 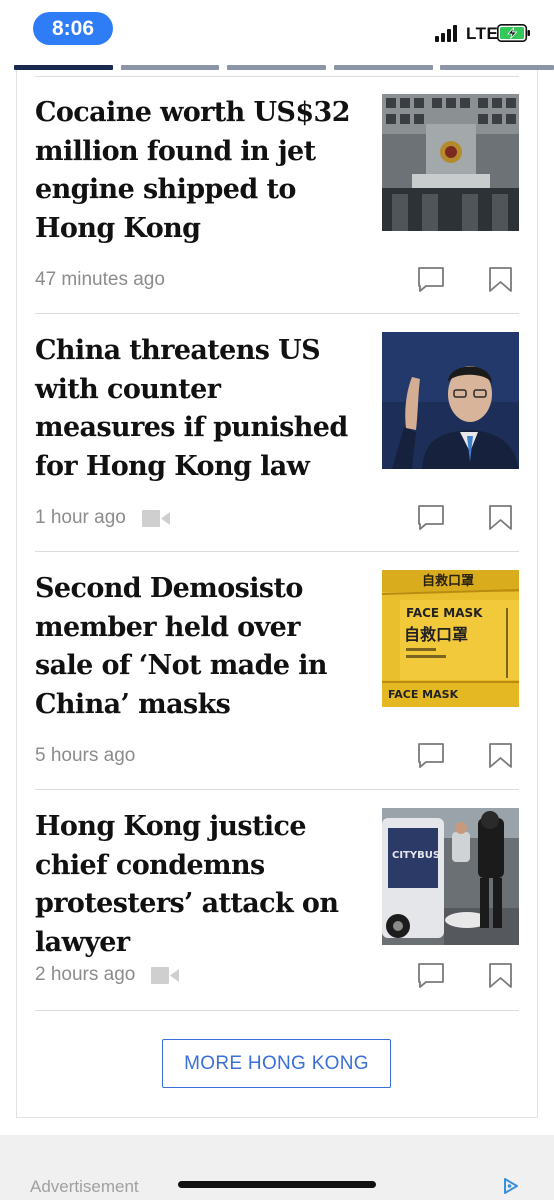 I want to click on mask-box-label-en: FACE MASK, so click(x=444, y=613).